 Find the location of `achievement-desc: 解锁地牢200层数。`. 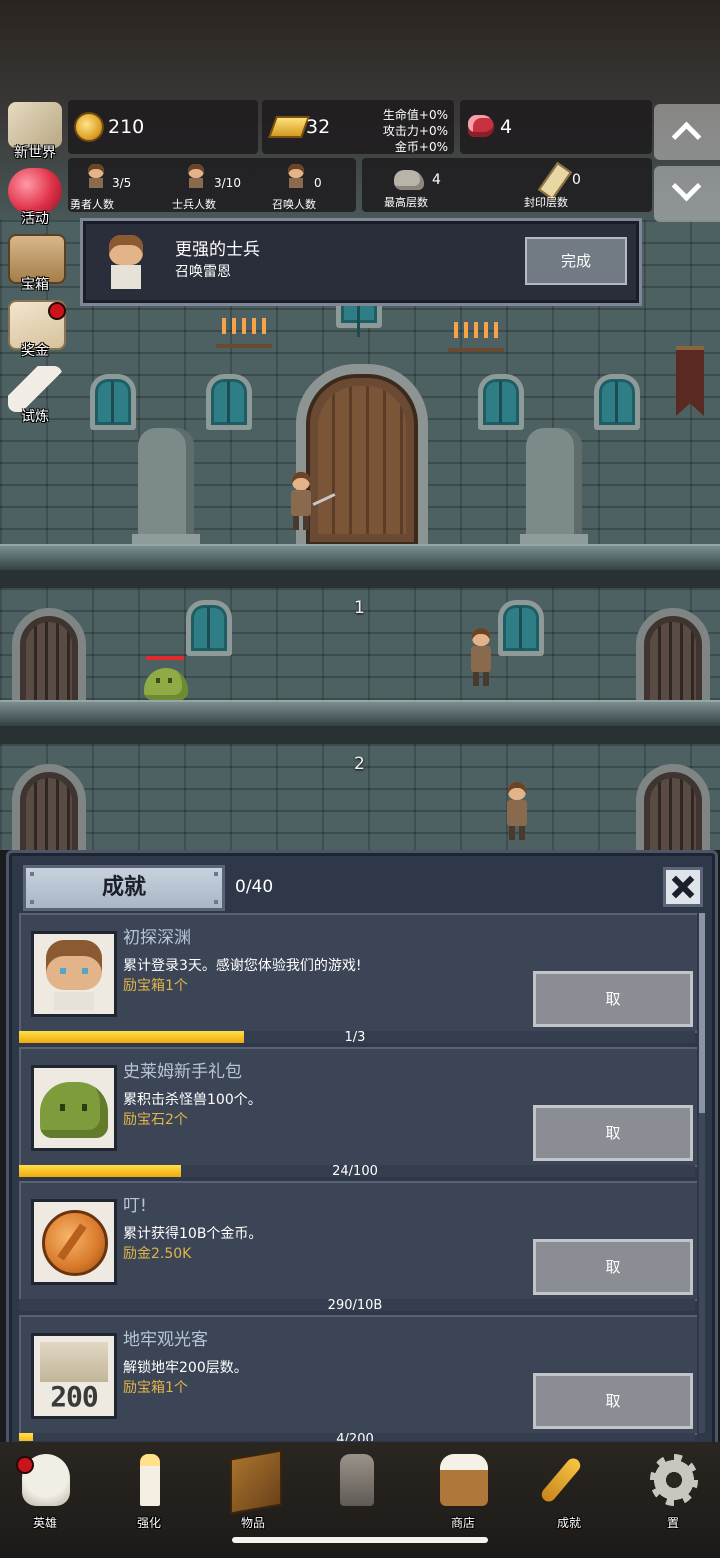

achievement-desc: 解锁地牢200层数。 is located at coordinates (185, 1368).